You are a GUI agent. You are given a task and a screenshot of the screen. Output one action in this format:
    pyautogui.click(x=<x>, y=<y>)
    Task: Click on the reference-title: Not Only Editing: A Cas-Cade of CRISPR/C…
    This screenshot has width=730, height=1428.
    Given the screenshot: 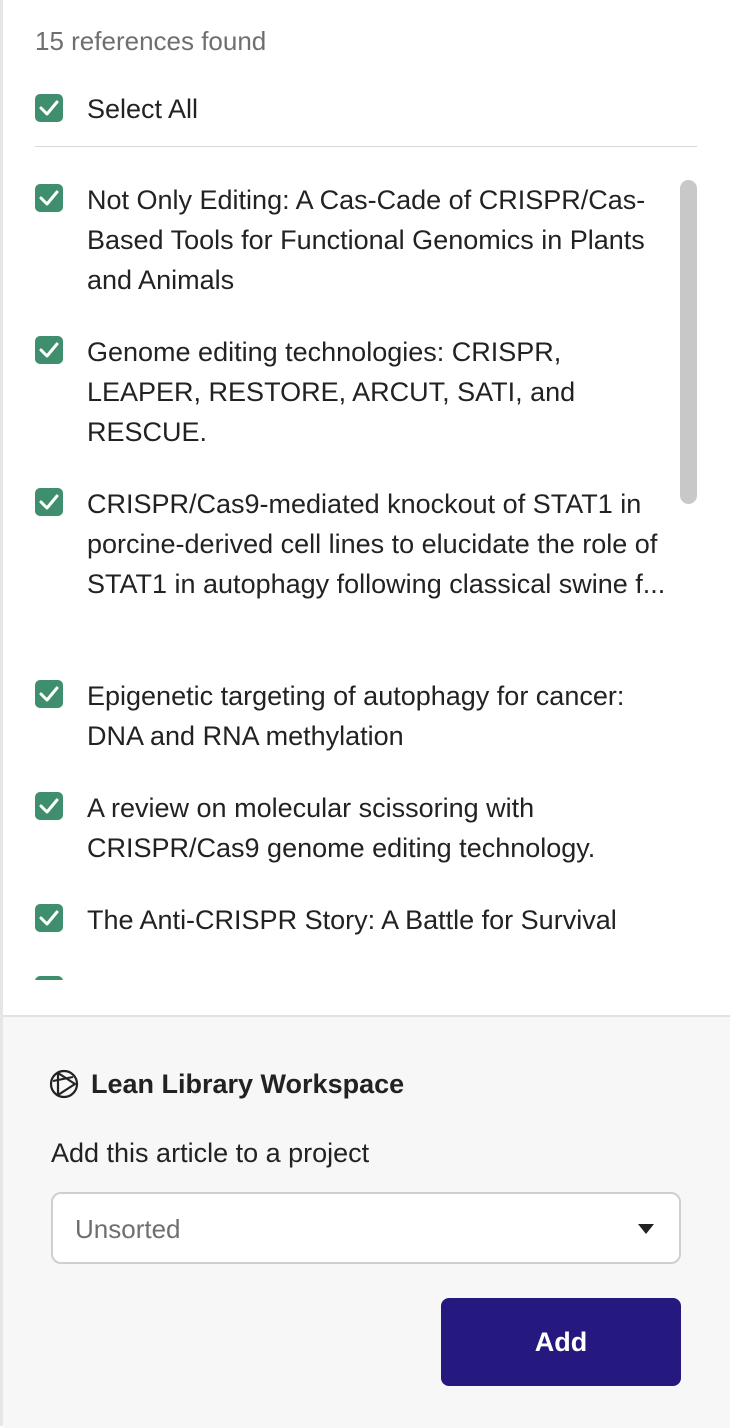 What is the action you would take?
    pyautogui.click(x=366, y=240)
    